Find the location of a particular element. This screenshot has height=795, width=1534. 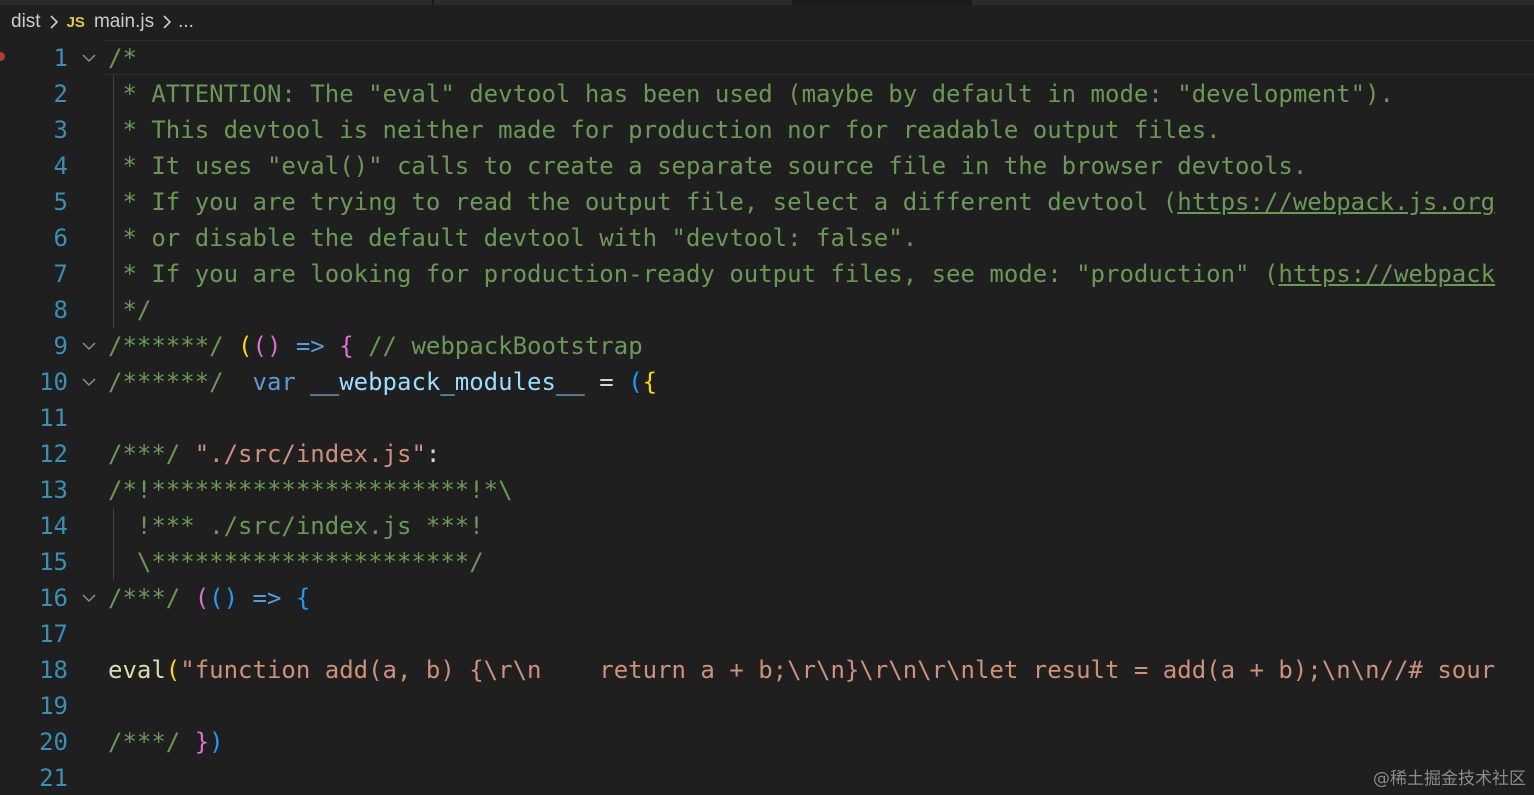

code-line: 10 /******/ var __webpack_modules__ = ({ is located at coordinates (767, 382).